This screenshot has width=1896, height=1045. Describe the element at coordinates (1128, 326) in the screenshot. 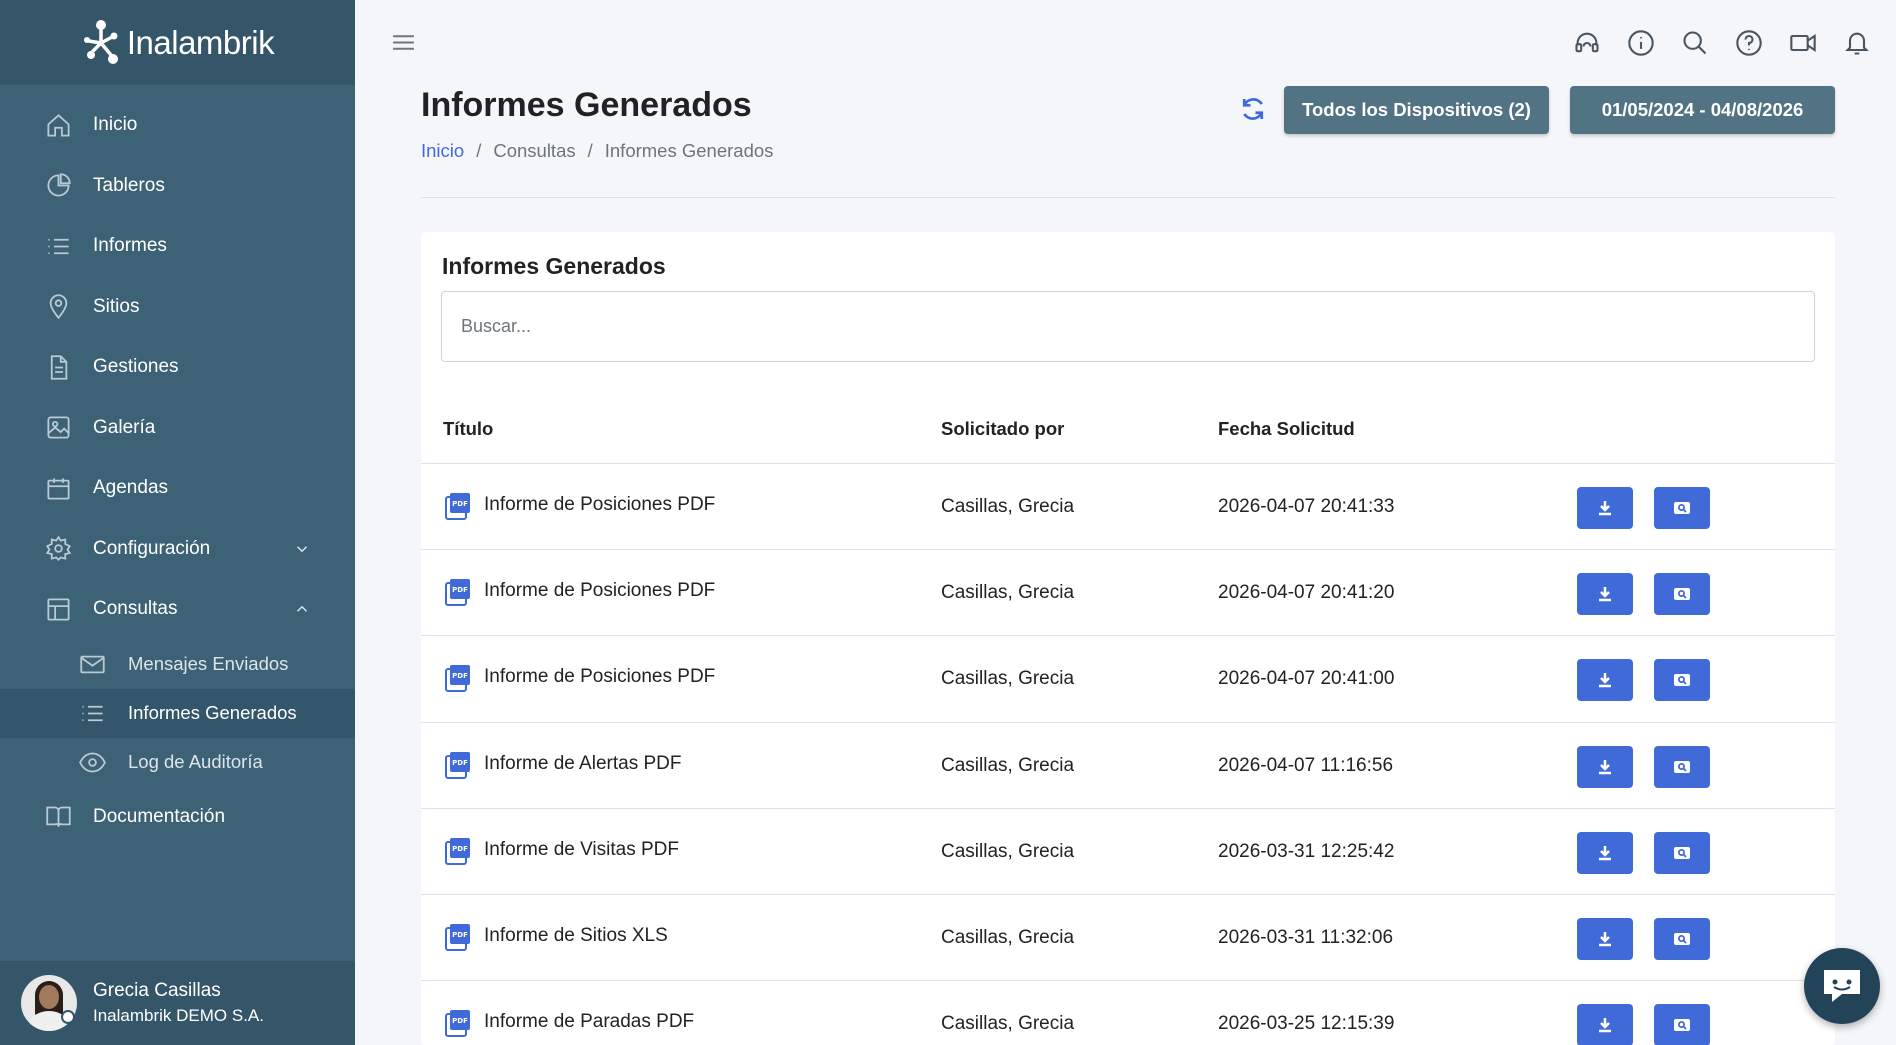

I see `search-input` at that location.